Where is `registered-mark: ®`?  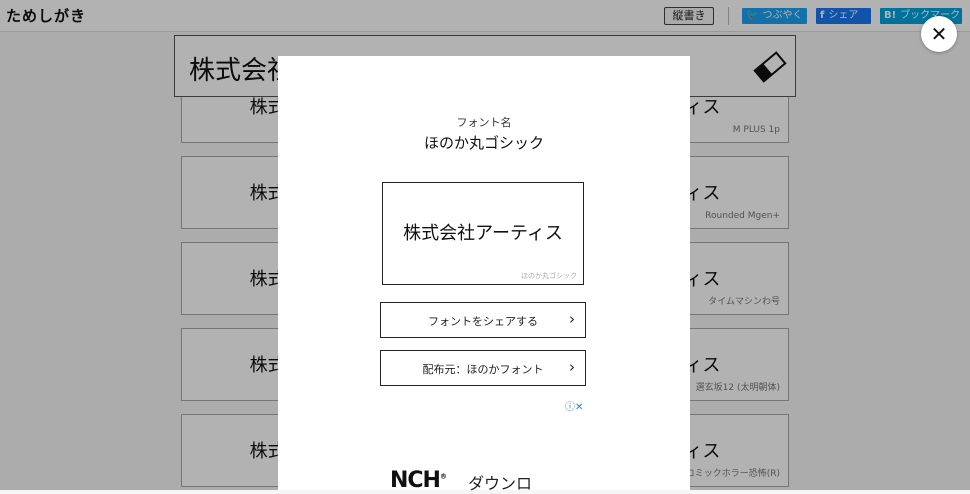 registered-mark: ® is located at coordinates (443, 476).